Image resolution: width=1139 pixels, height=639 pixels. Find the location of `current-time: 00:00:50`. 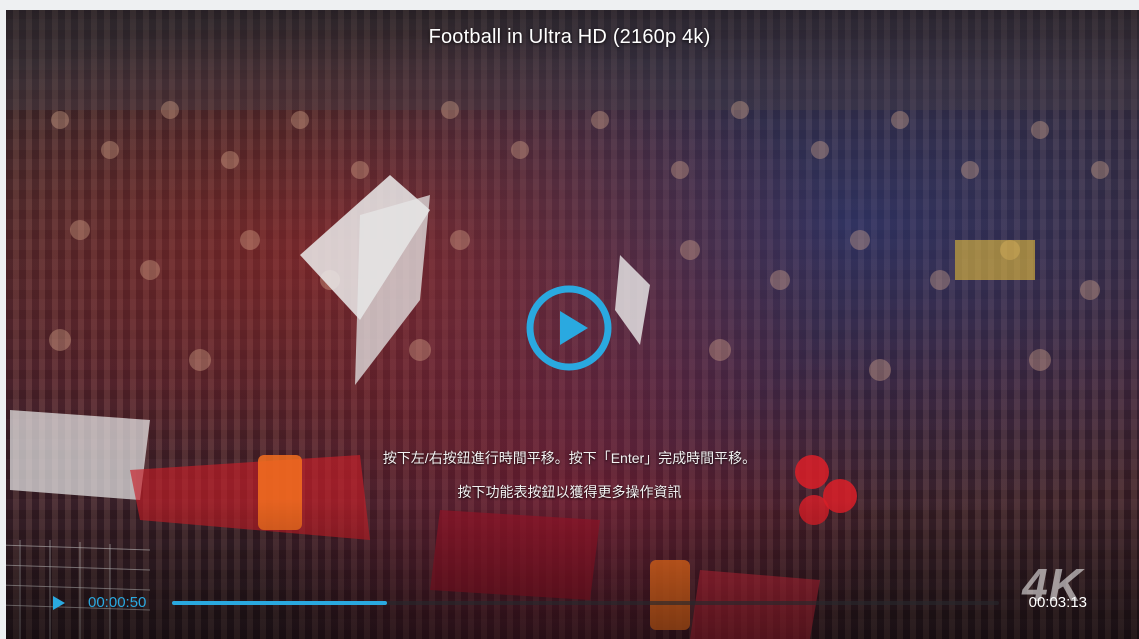

current-time: 00:00:50 is located at coordinates (117, 602).